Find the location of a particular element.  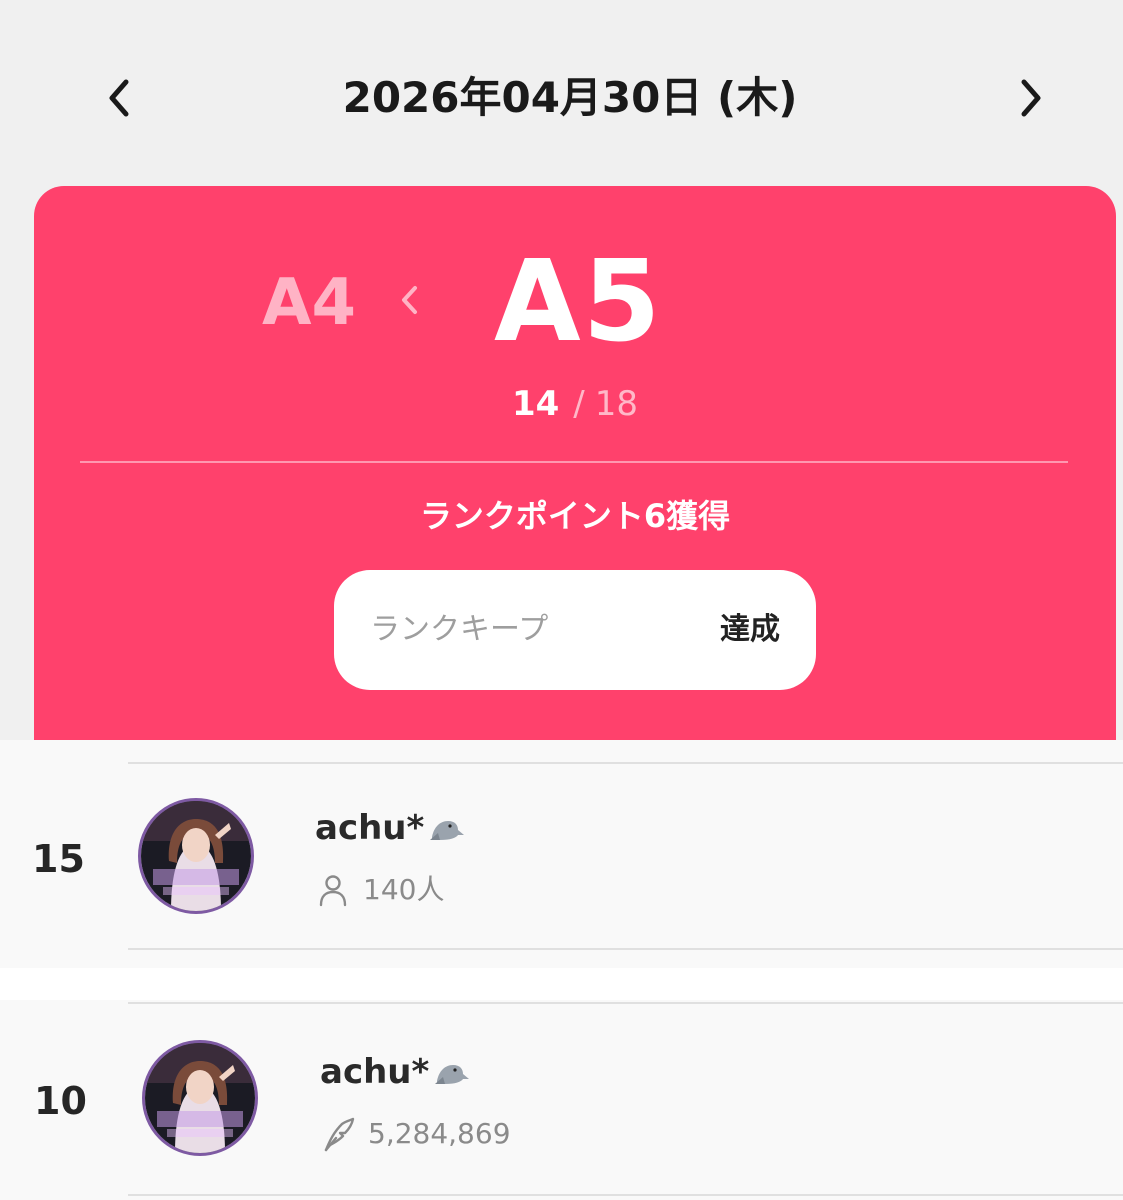

feather-icon is located at coordinates (338, 1134).